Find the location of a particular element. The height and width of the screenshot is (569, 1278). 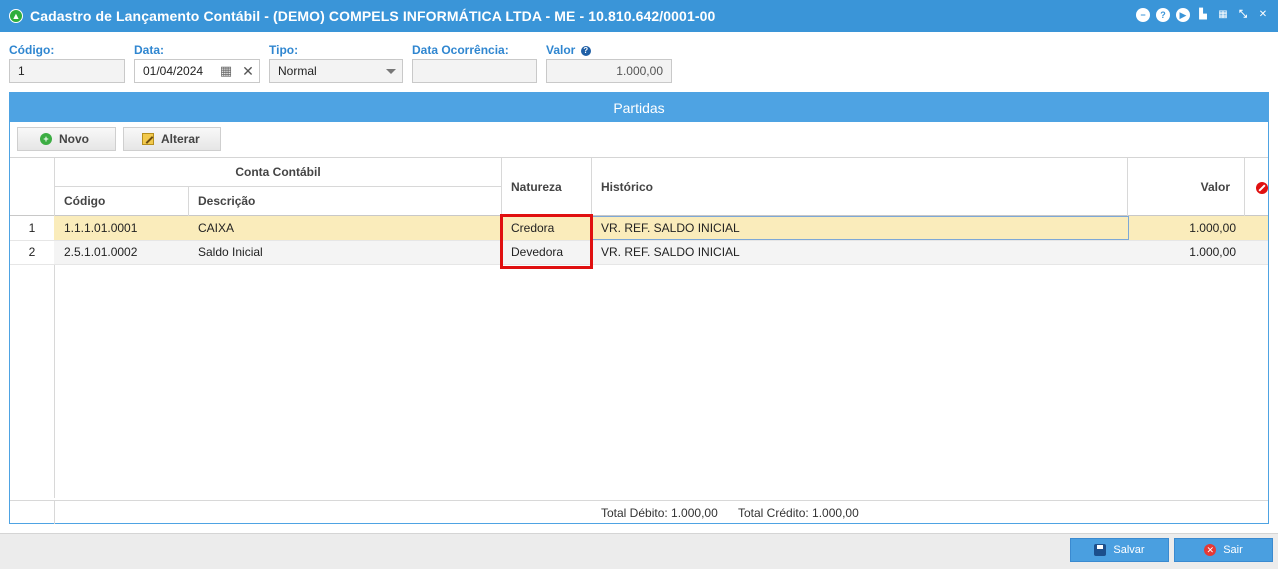

codigo-label: Código: is located at coordinates (32, 50).